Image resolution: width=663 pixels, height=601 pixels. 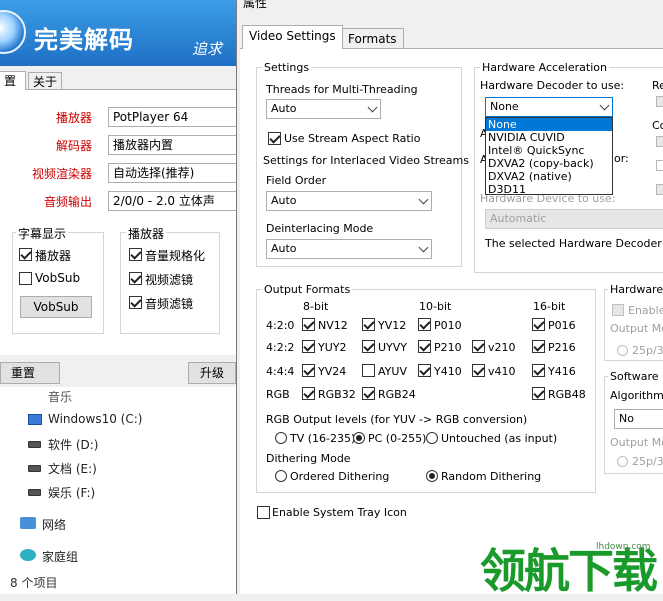 I want to click on audio-output-select: 2/0/0 - 2.0 立体声, so click(x=178, y=201).